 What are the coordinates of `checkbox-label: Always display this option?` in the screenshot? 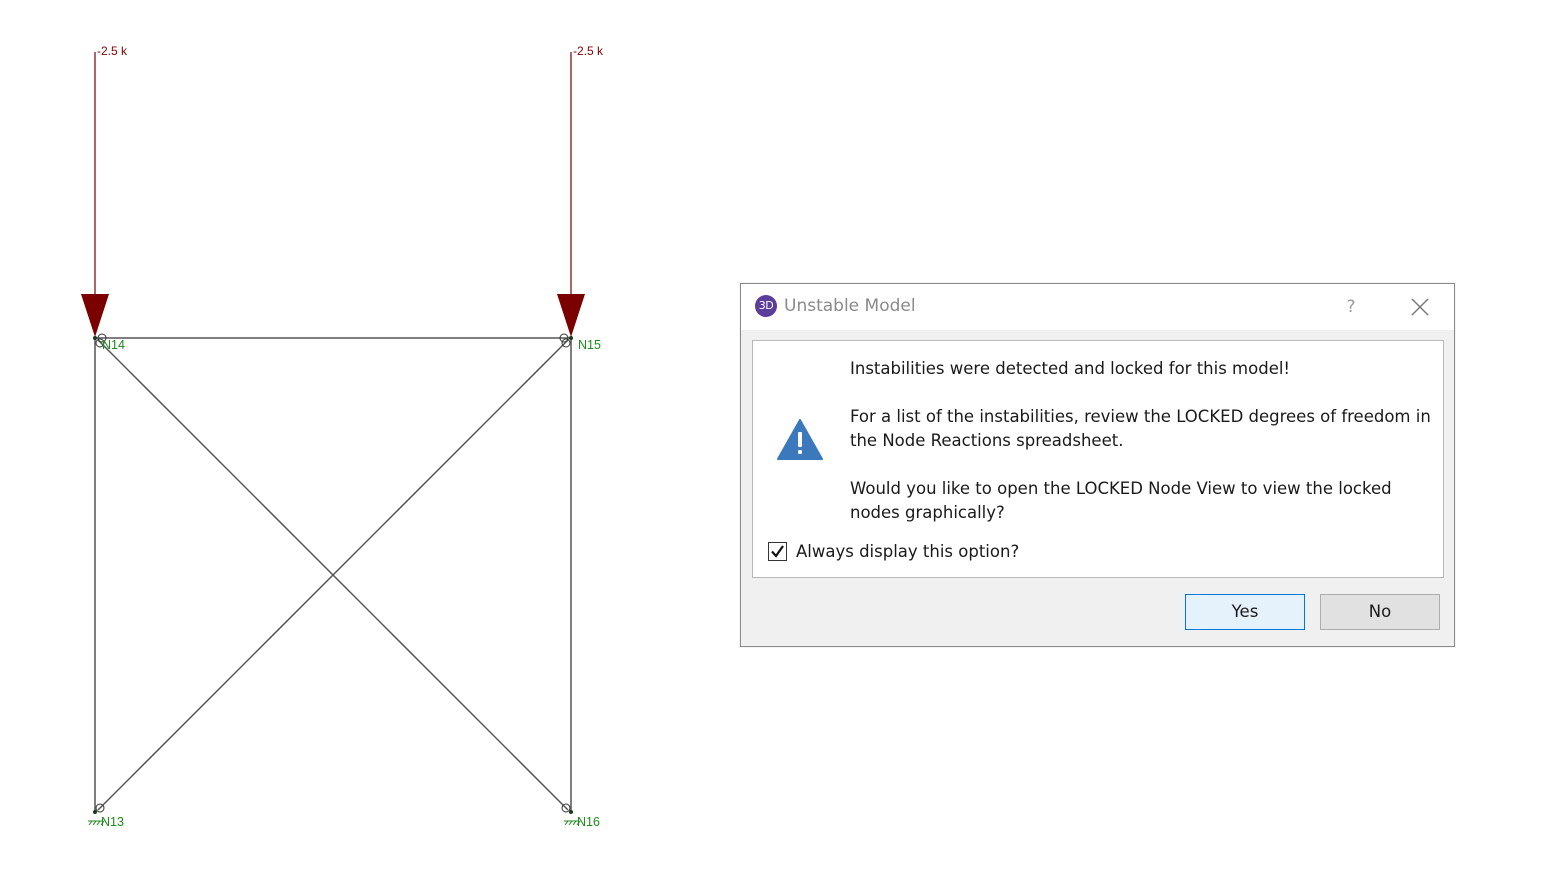 It's located at (908, 551).